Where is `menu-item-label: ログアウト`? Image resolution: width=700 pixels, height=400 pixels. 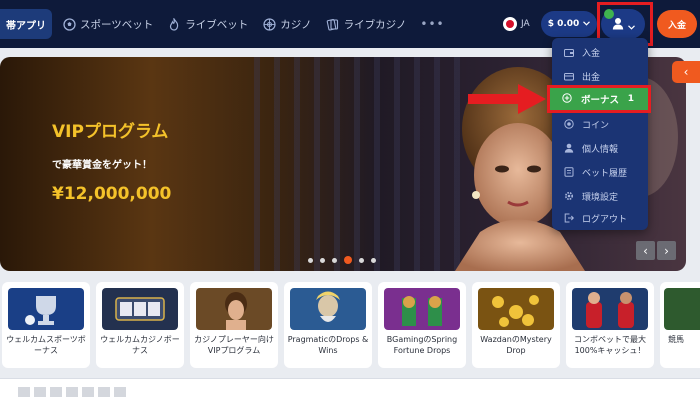 menu-item-label: ログアウト is located at coordinates (605, 219).